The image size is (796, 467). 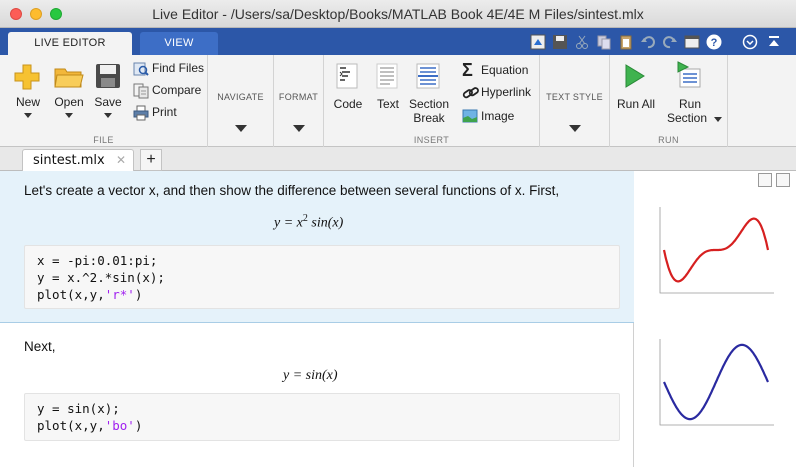 What do you see at coordinates (504, 70) in the screenshot?
I see `insert-equation-button: Equation` at bounding box center [504, 70].